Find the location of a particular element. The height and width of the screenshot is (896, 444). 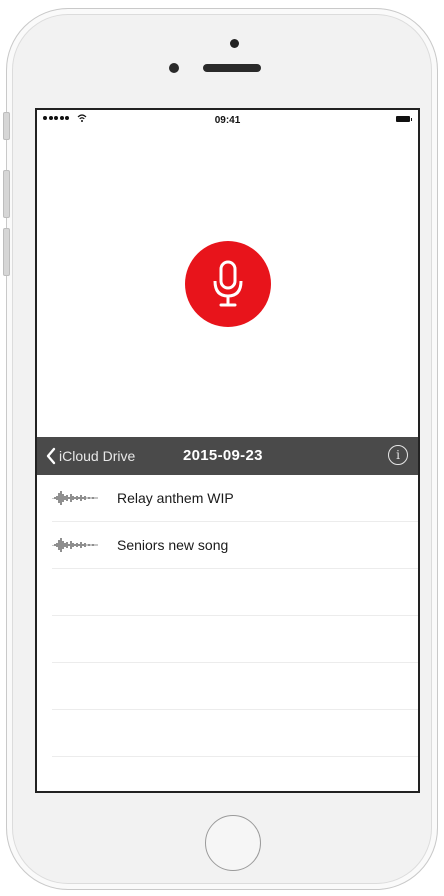

volume-down-button is located at coordinates (6, 252).